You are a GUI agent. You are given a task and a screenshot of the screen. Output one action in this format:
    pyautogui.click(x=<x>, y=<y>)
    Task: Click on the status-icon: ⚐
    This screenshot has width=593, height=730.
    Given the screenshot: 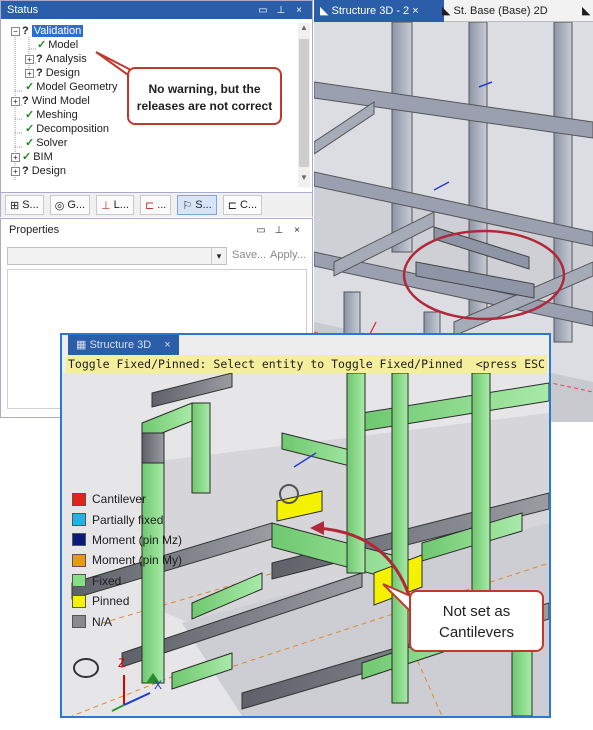 What is the action you would take?
    pyautogui.click(x=187, y=205)
    